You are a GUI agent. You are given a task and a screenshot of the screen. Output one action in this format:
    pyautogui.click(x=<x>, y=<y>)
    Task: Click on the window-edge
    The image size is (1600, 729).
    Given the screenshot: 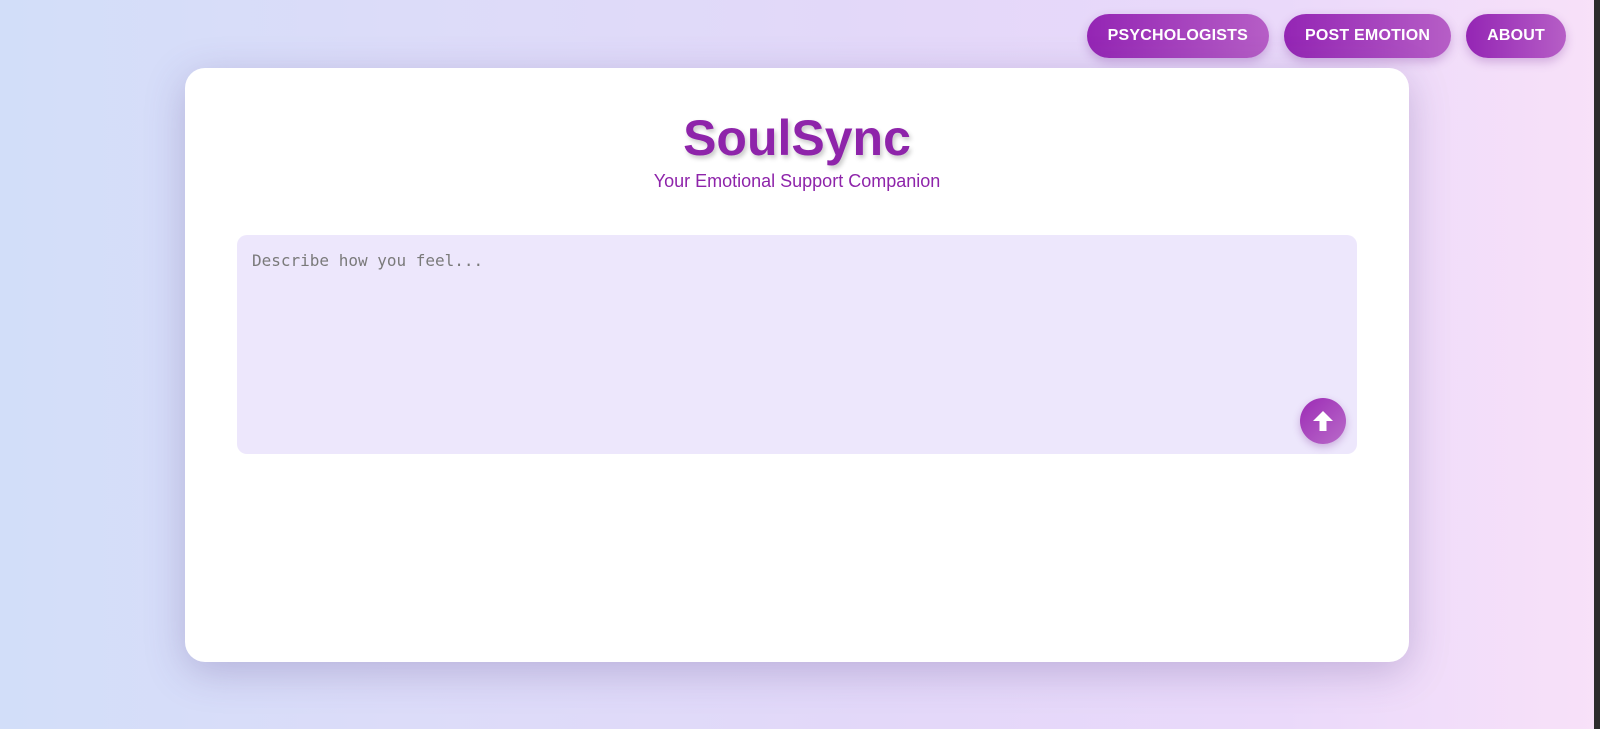 What is the action you would take?
    pyautogui.click(x=1597, y=364)
    